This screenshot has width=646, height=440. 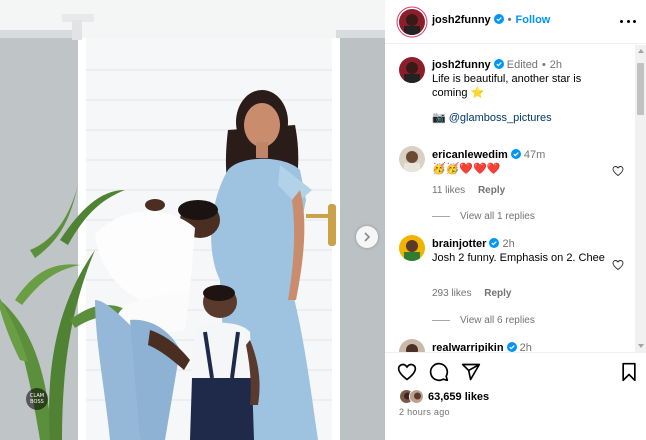 I want to click on post-timestamp: 2 hours ago, so click(x=424, y=412).